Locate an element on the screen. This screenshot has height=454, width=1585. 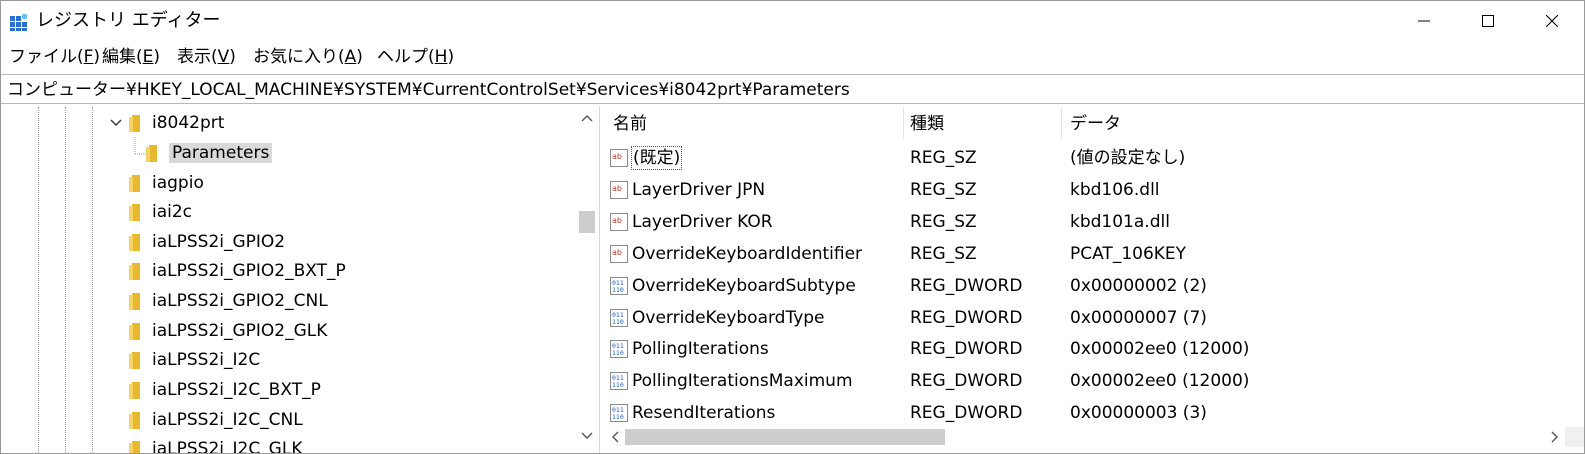
value-name: PollingIterationsMaximum is located at coordinates (742, 381).